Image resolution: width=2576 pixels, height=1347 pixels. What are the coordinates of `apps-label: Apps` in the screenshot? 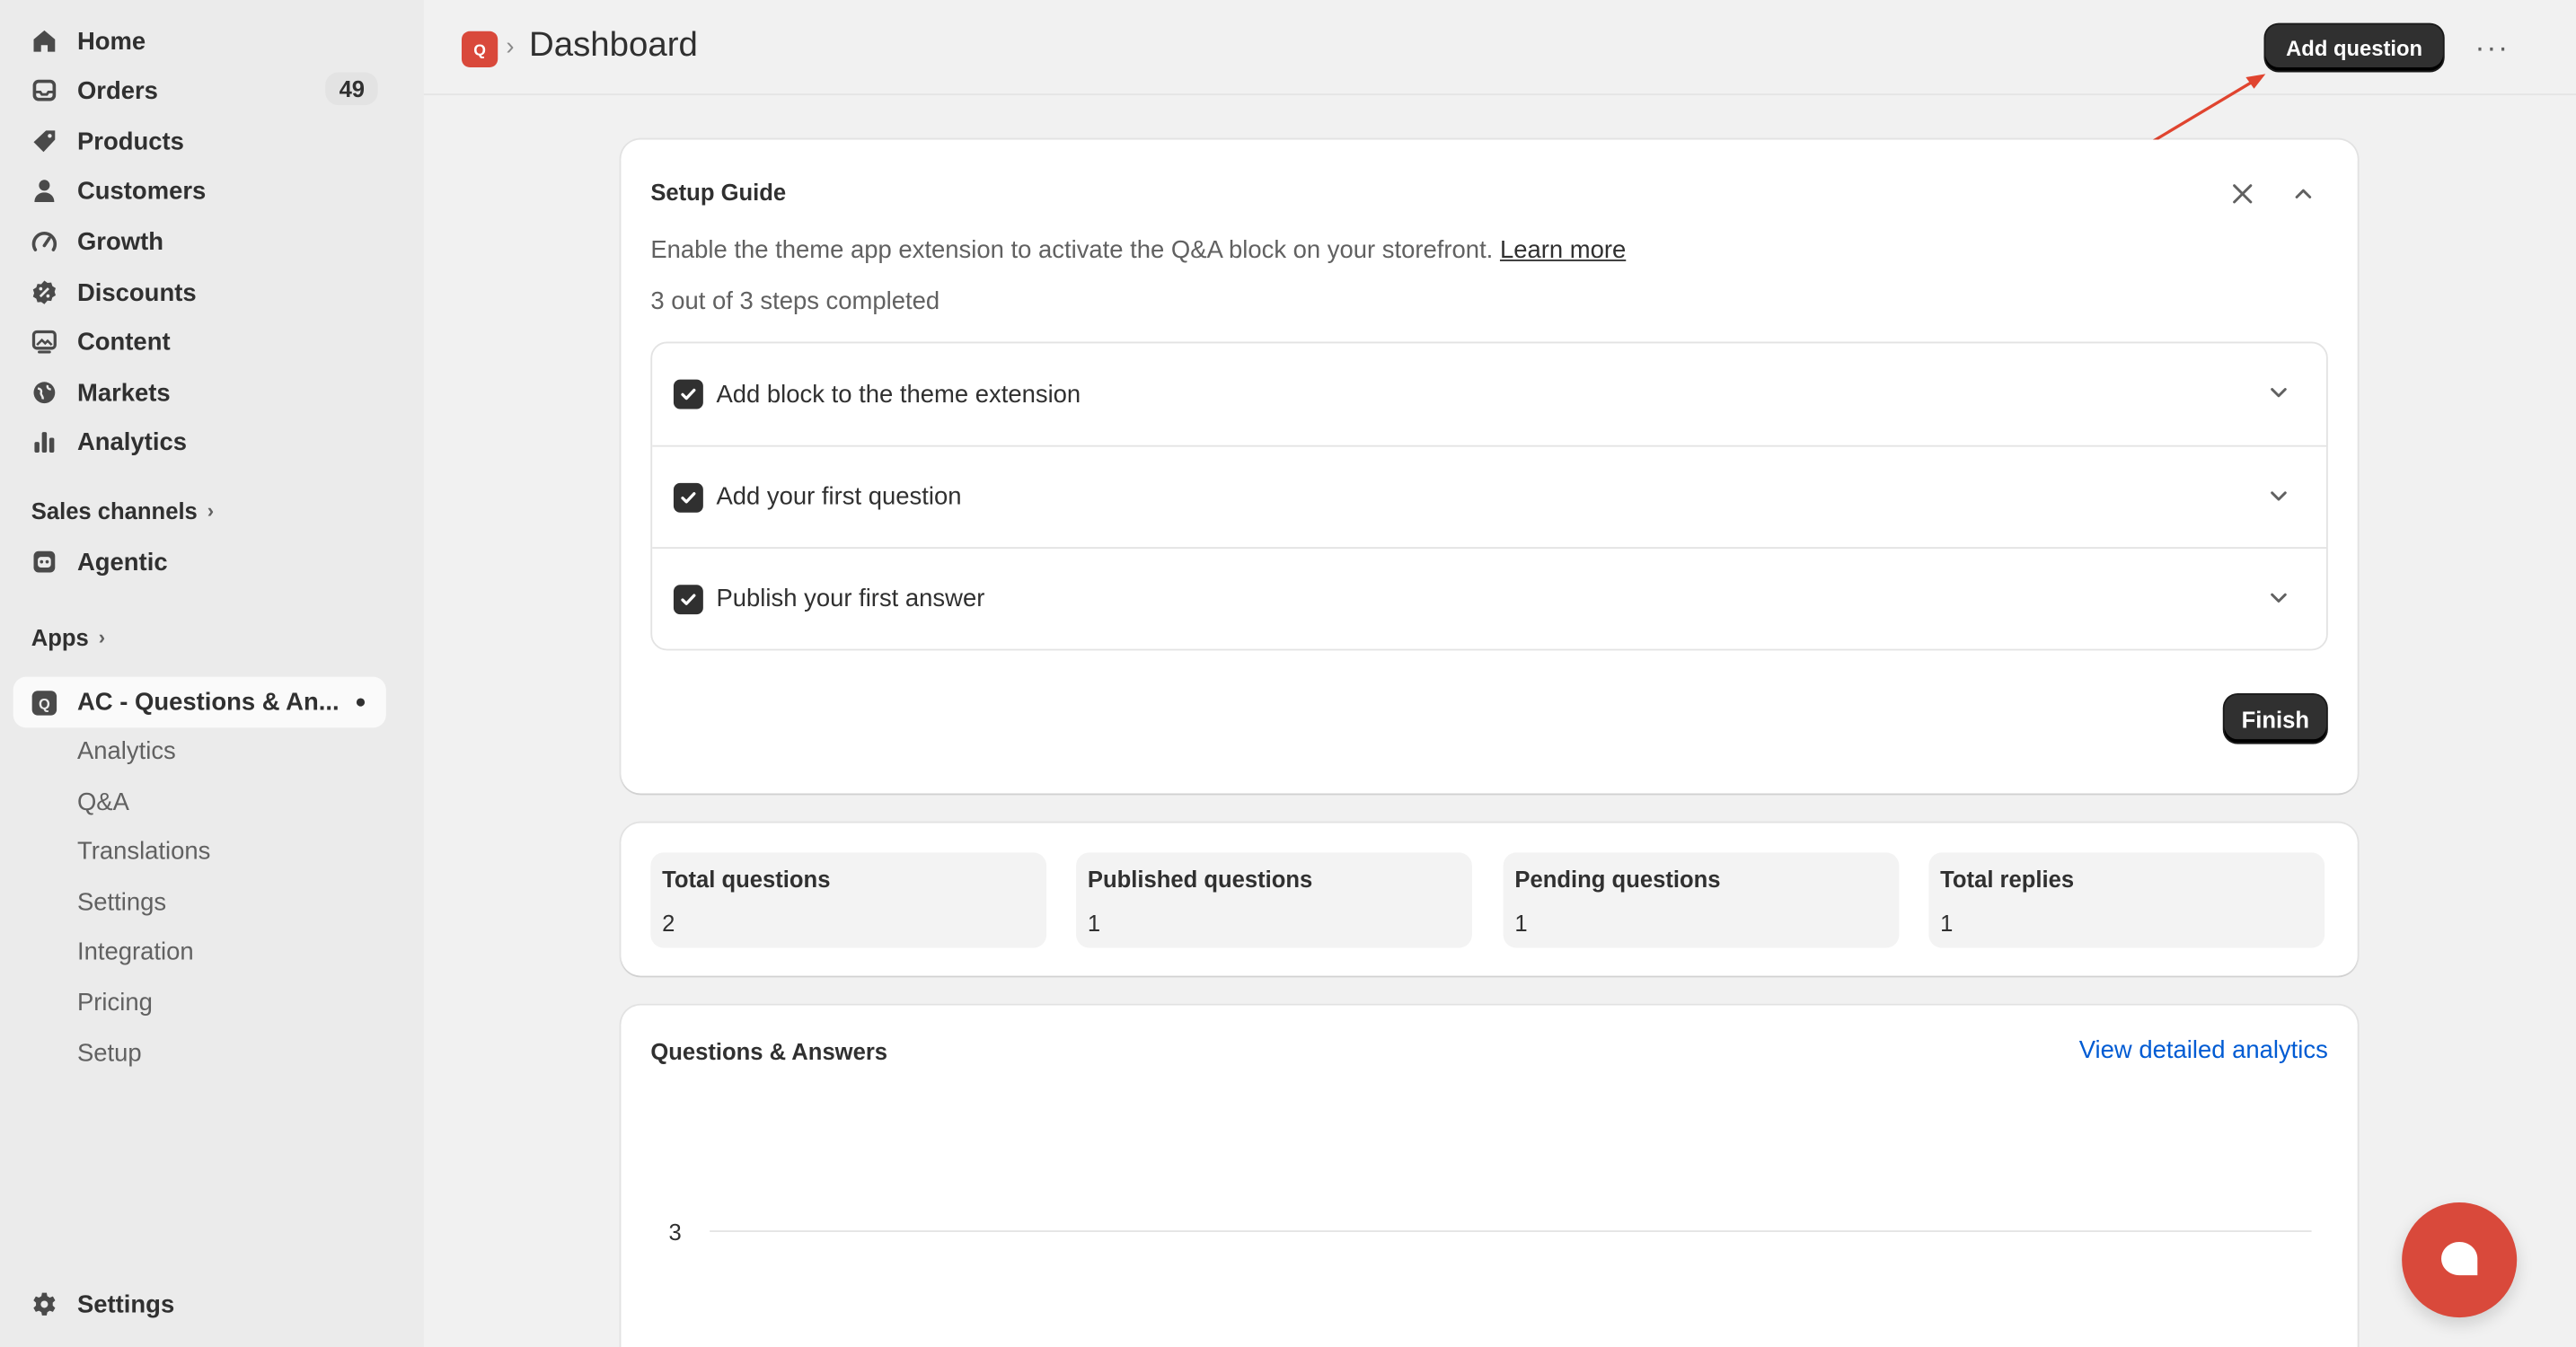 It's located at (60, 637).